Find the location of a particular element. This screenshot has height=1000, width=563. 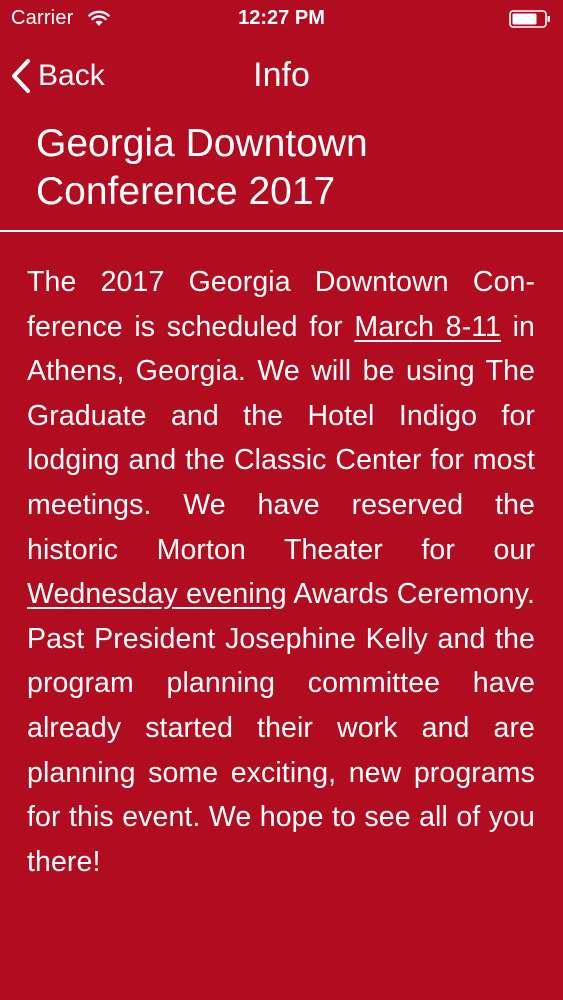

battery-icon is located at coordinates (529, 19).